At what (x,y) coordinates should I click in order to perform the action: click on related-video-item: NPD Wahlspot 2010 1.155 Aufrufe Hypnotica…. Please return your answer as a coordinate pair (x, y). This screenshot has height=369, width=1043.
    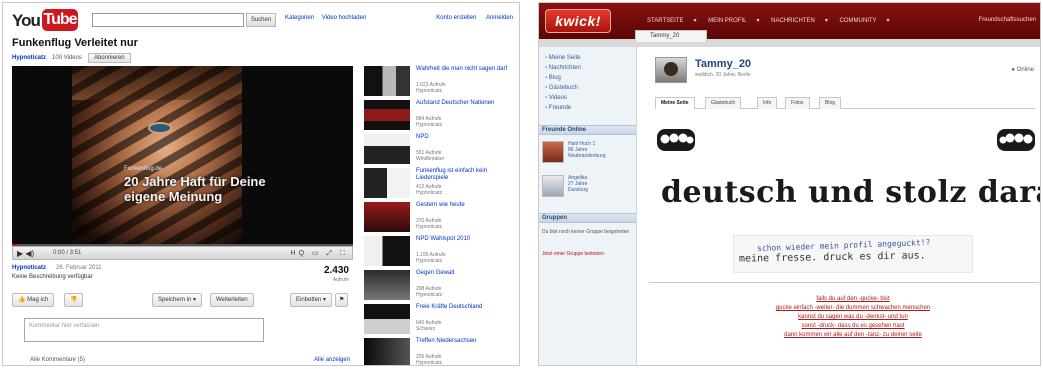
    Looking at the image, I should click on (439, 252).